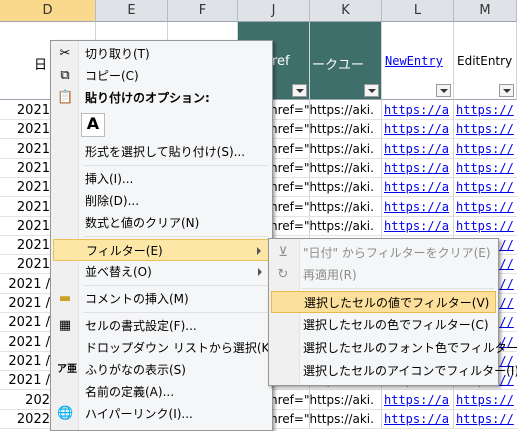  Describe the element at coordinates (383, 275) in the screenshot. I see `submenu-item-reapply: ↻ 再適用(R)` at that location.